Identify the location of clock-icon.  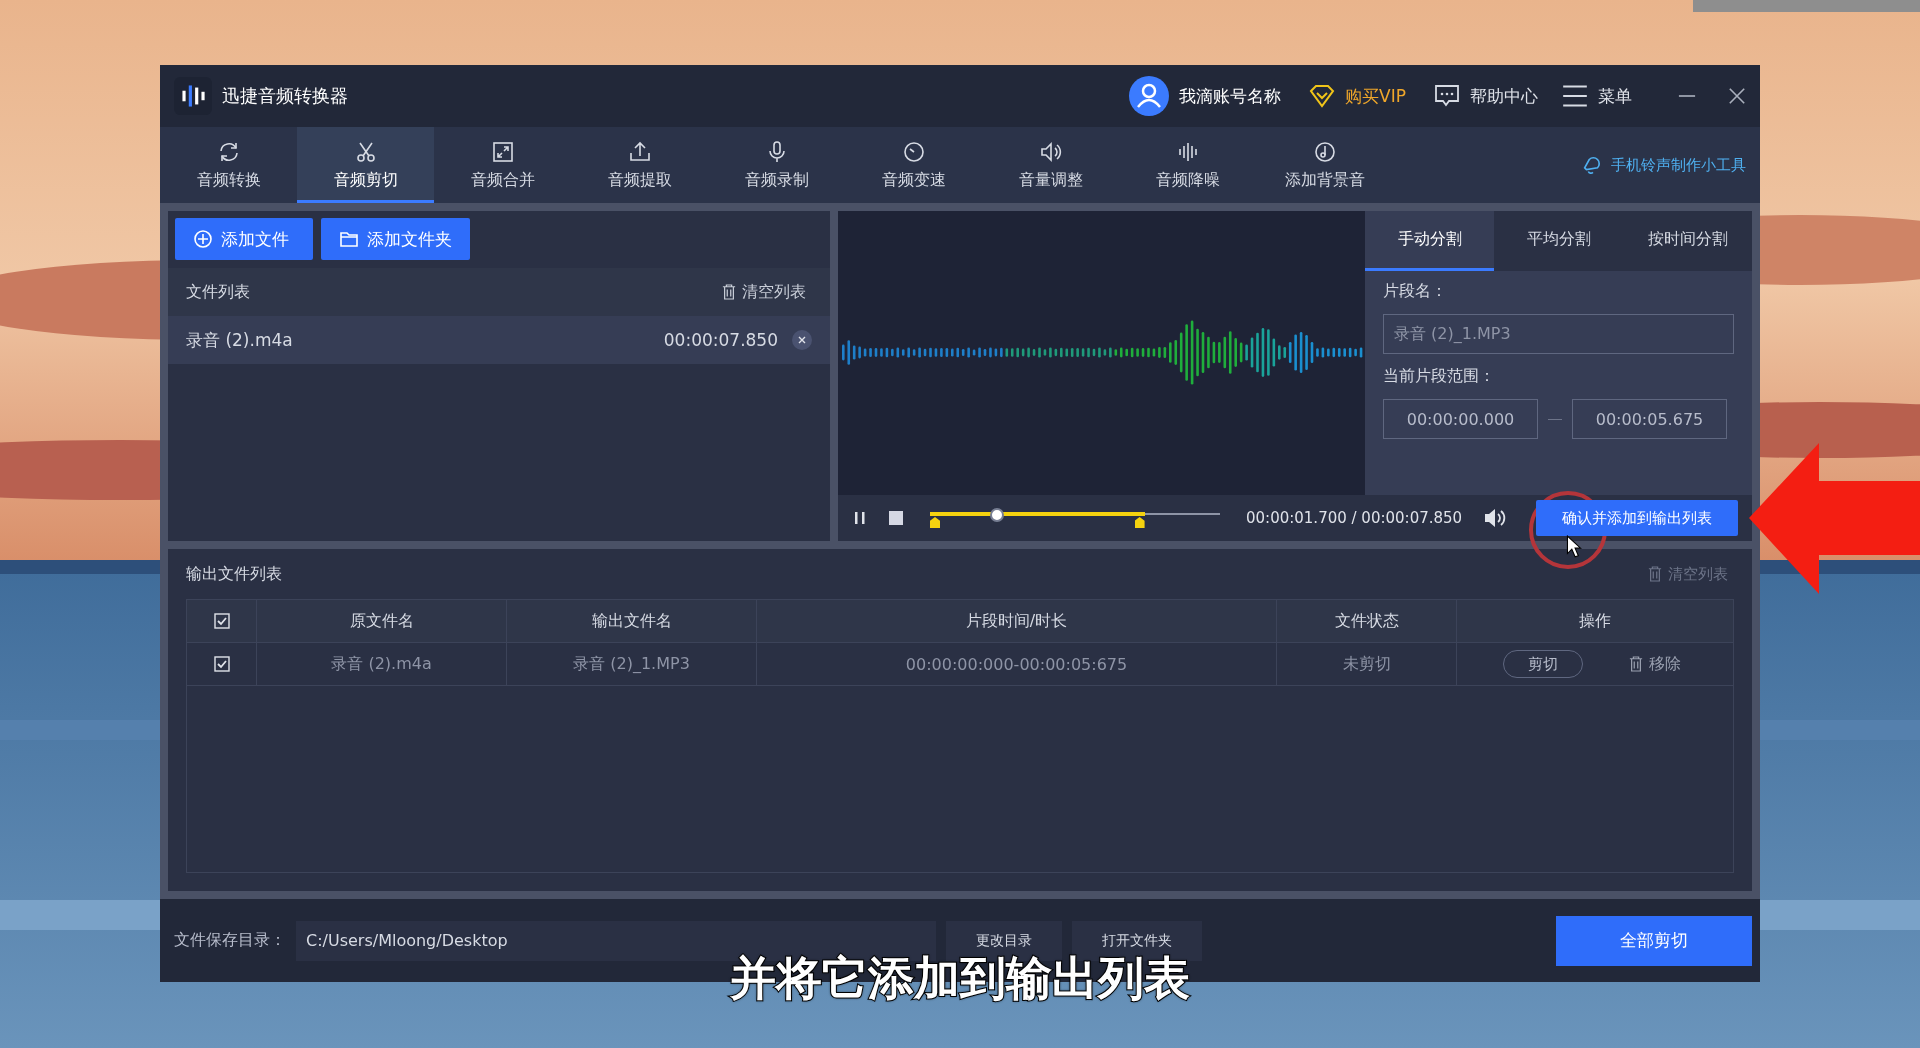
(913, 152).